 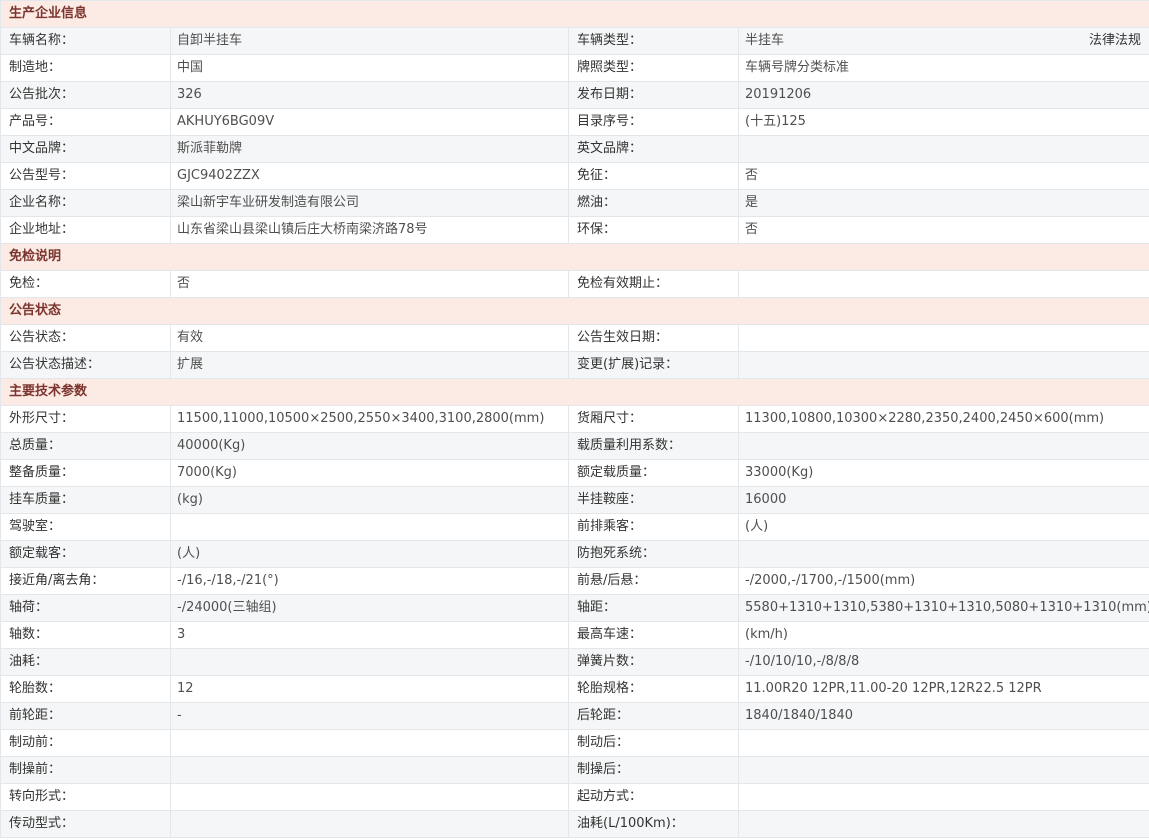 What do you see at coordinates (85, 608) in the screenshot?
I see `field-label: 轴荷：` at bounding box center [85, 608].